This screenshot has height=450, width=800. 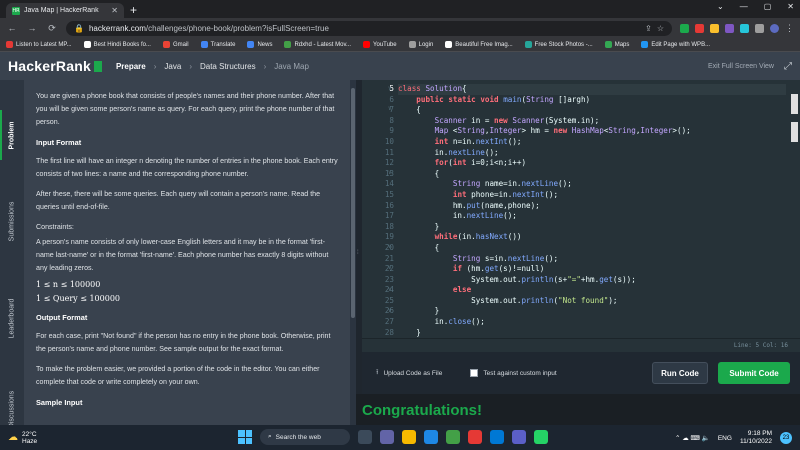 I want to click on whatsapp-icon, so click(x=541, y=437).